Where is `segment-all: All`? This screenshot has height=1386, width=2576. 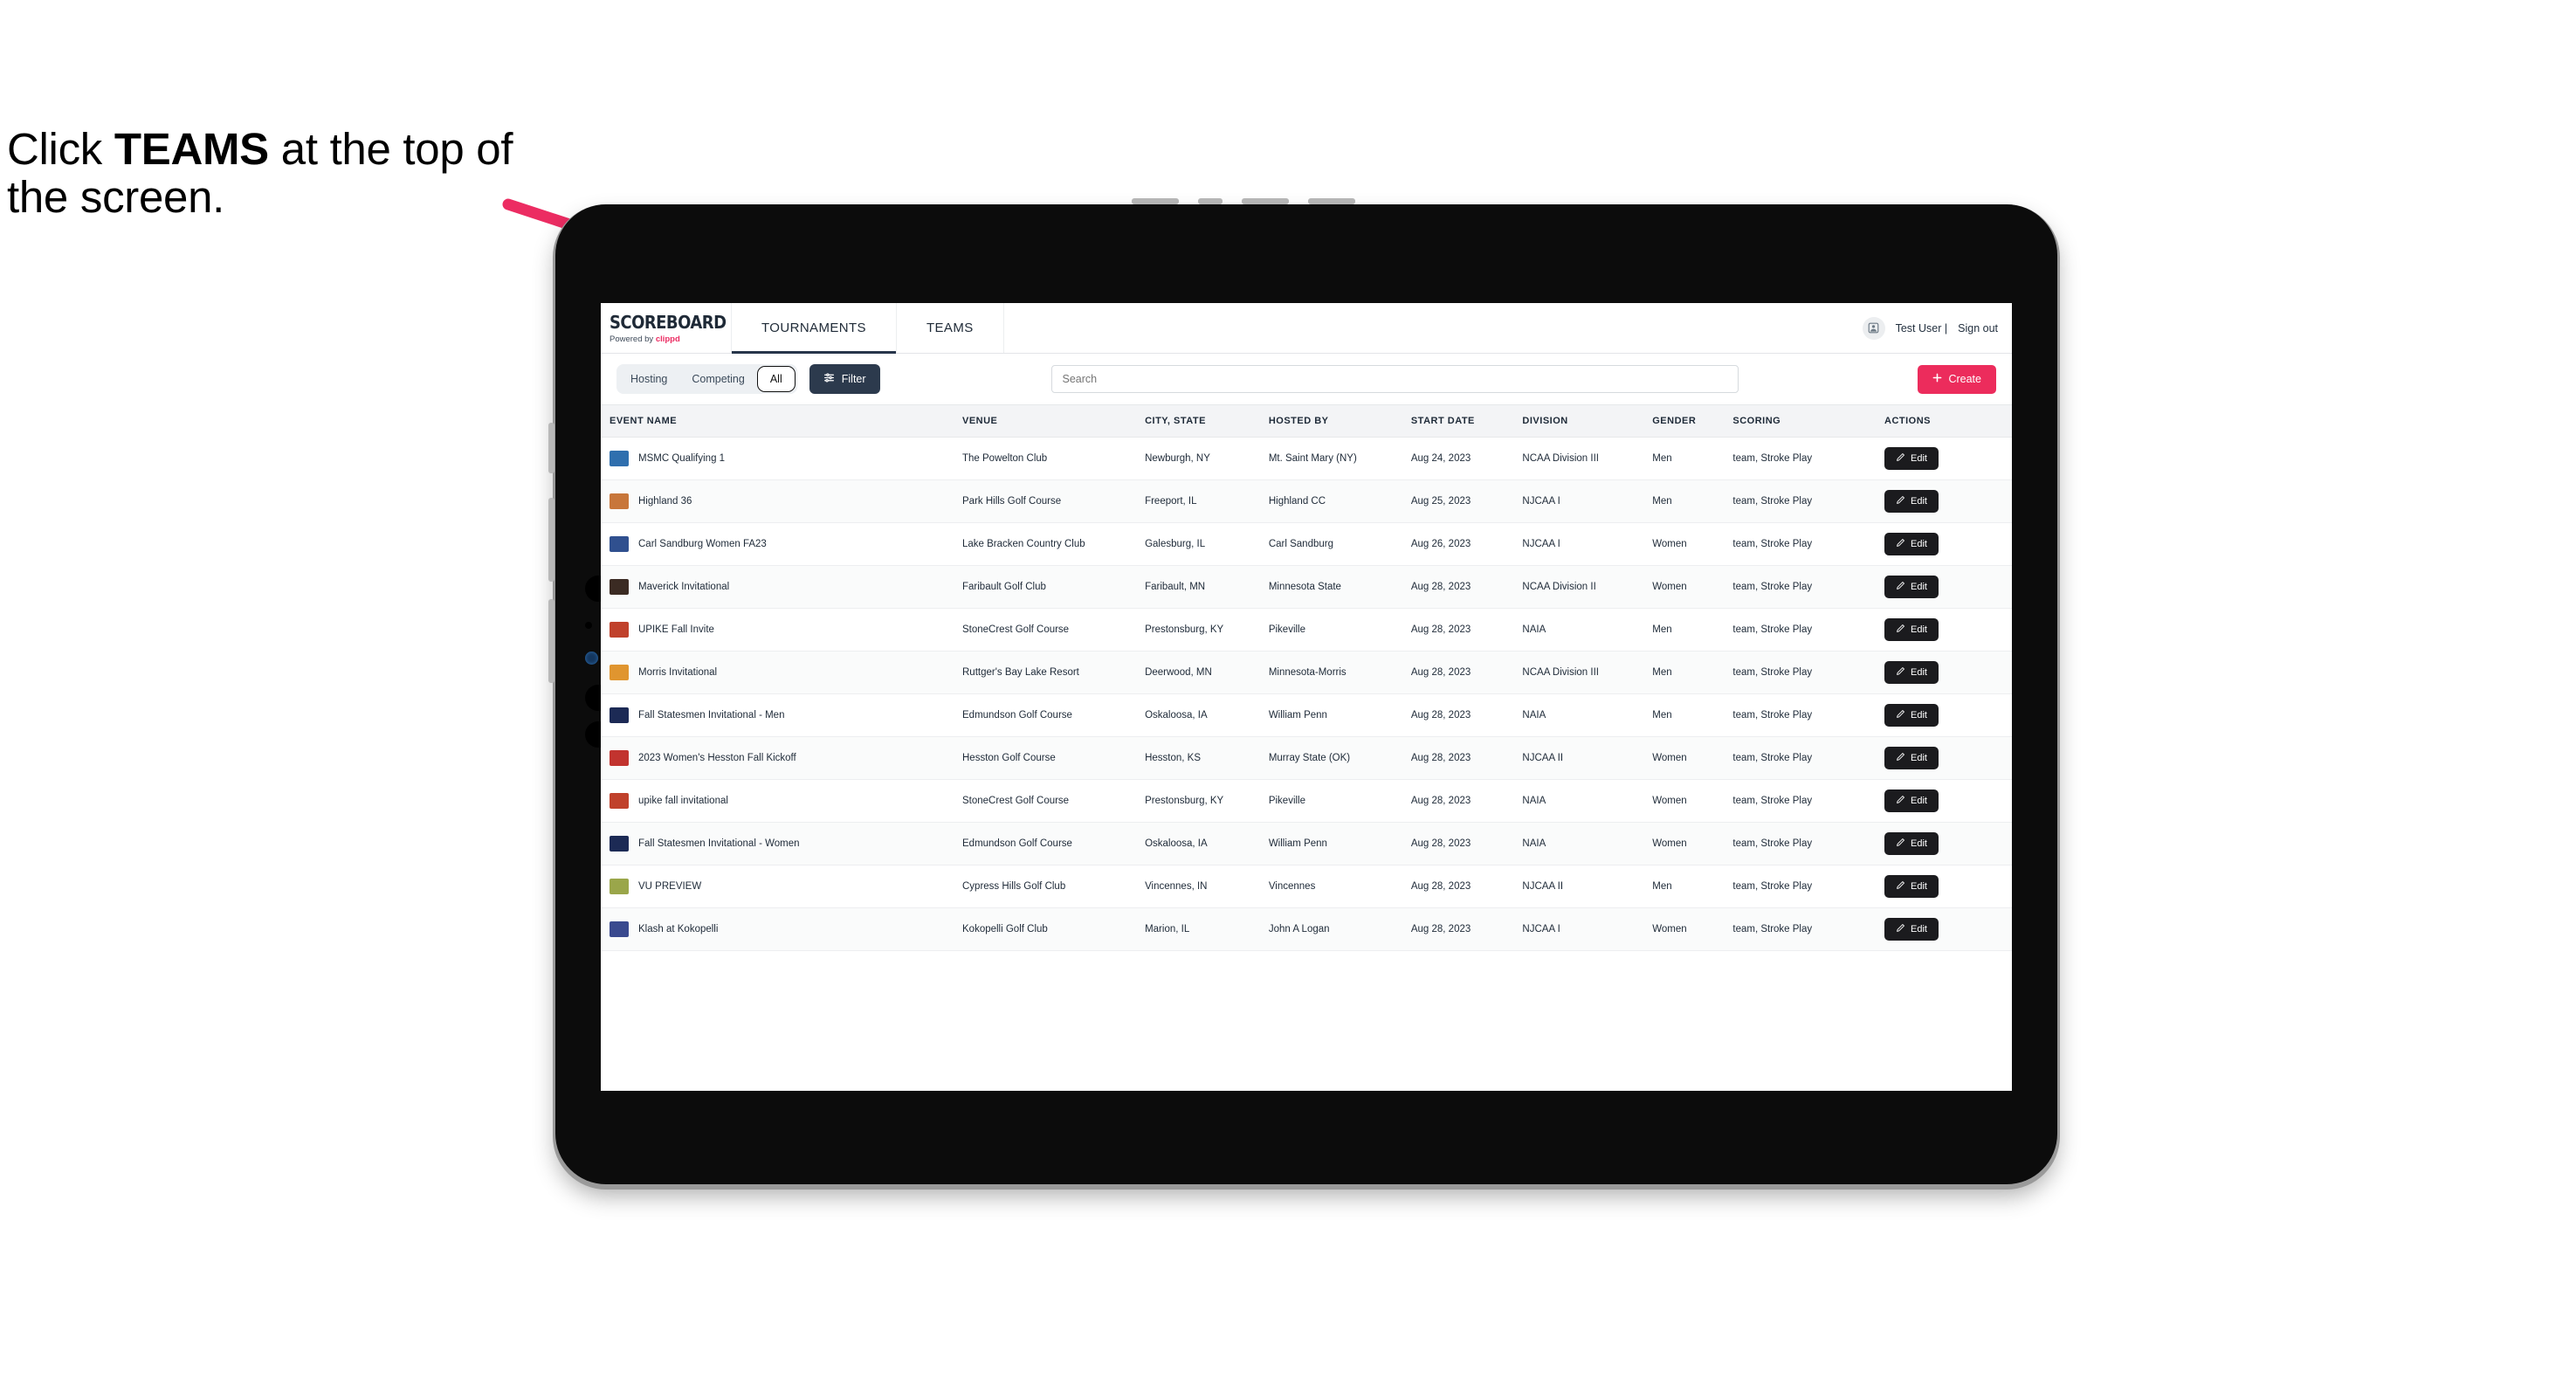 segment-all: All is located at coordinates (776, 379).